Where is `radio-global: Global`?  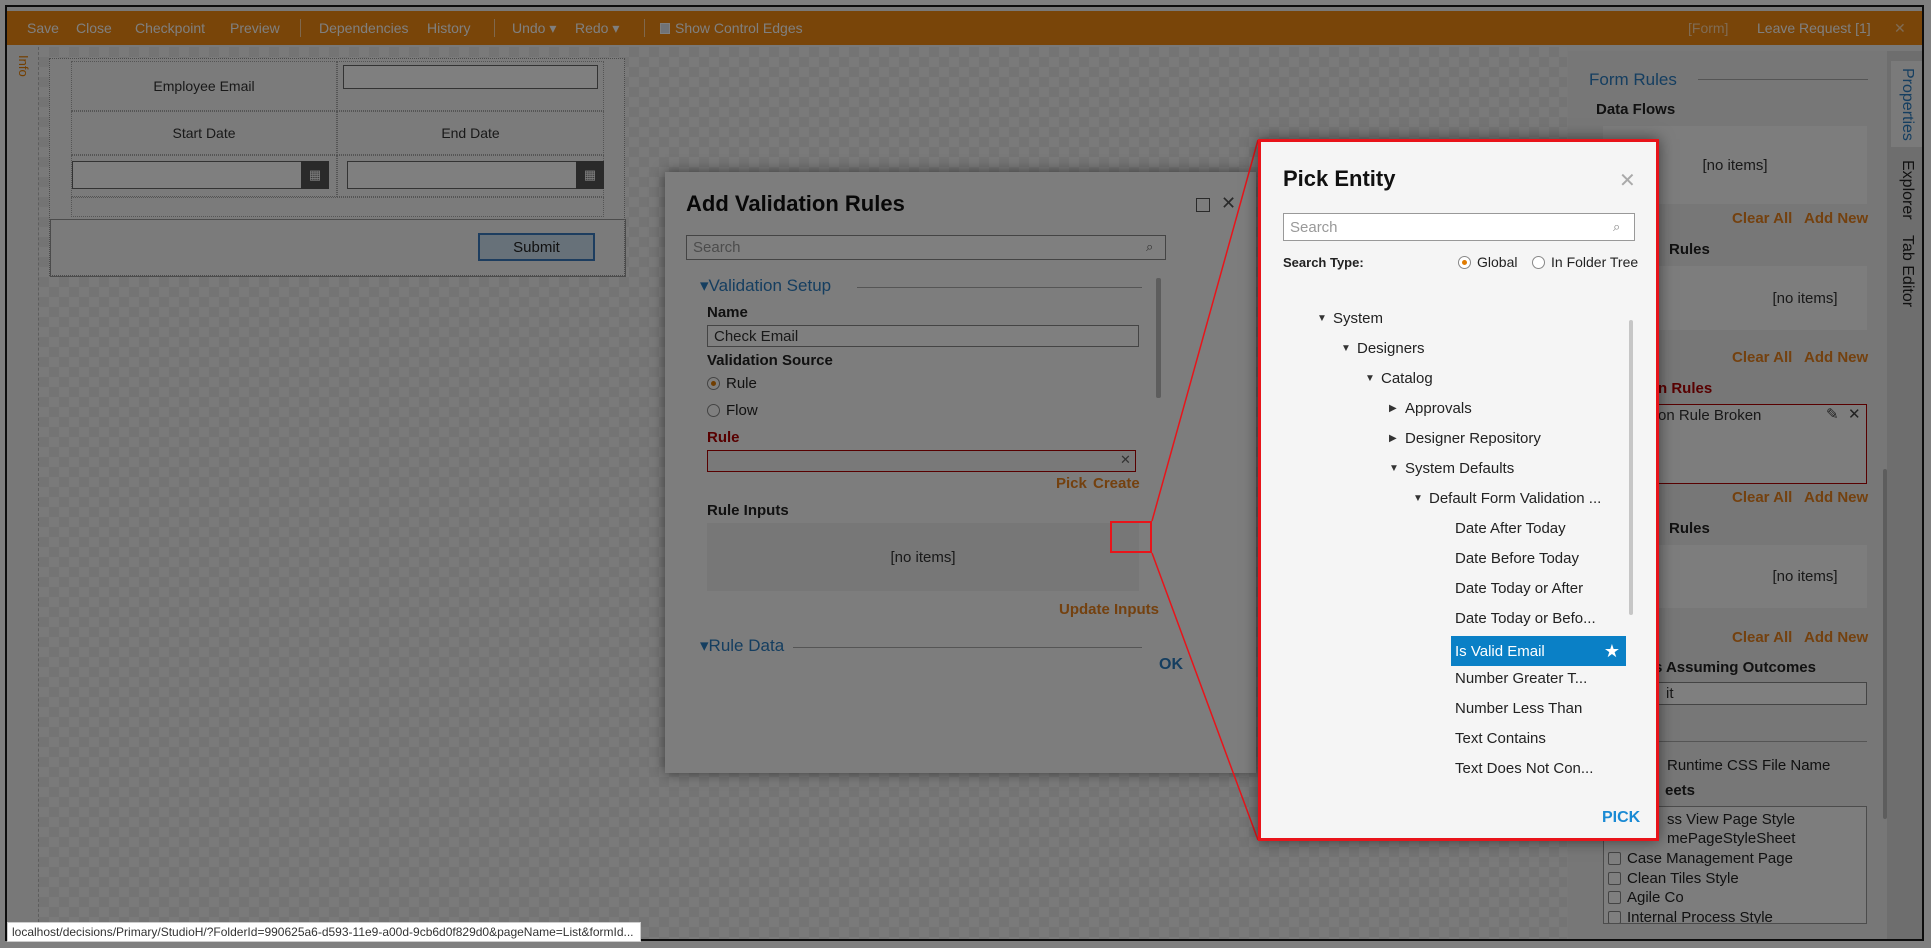
radio-global: Global is located at coordinates (1487, 262).